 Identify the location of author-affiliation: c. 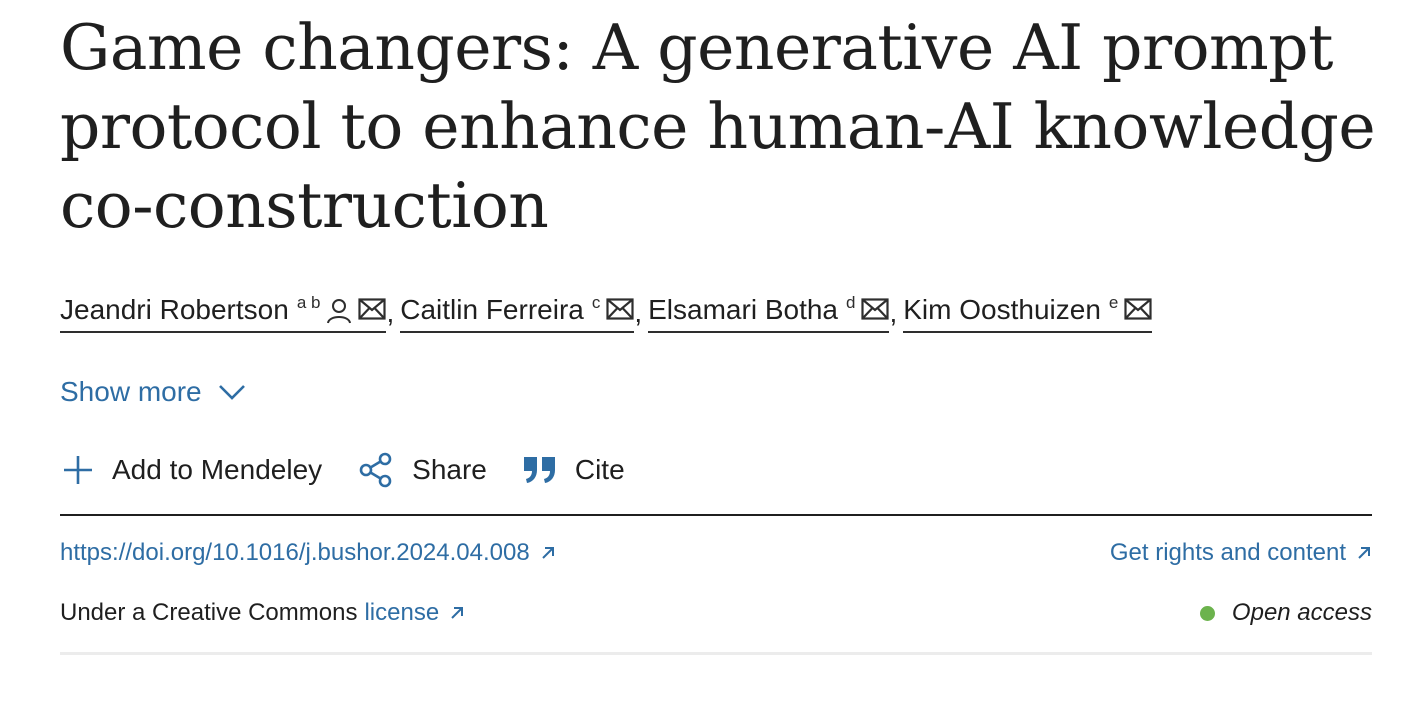
(596, 302).